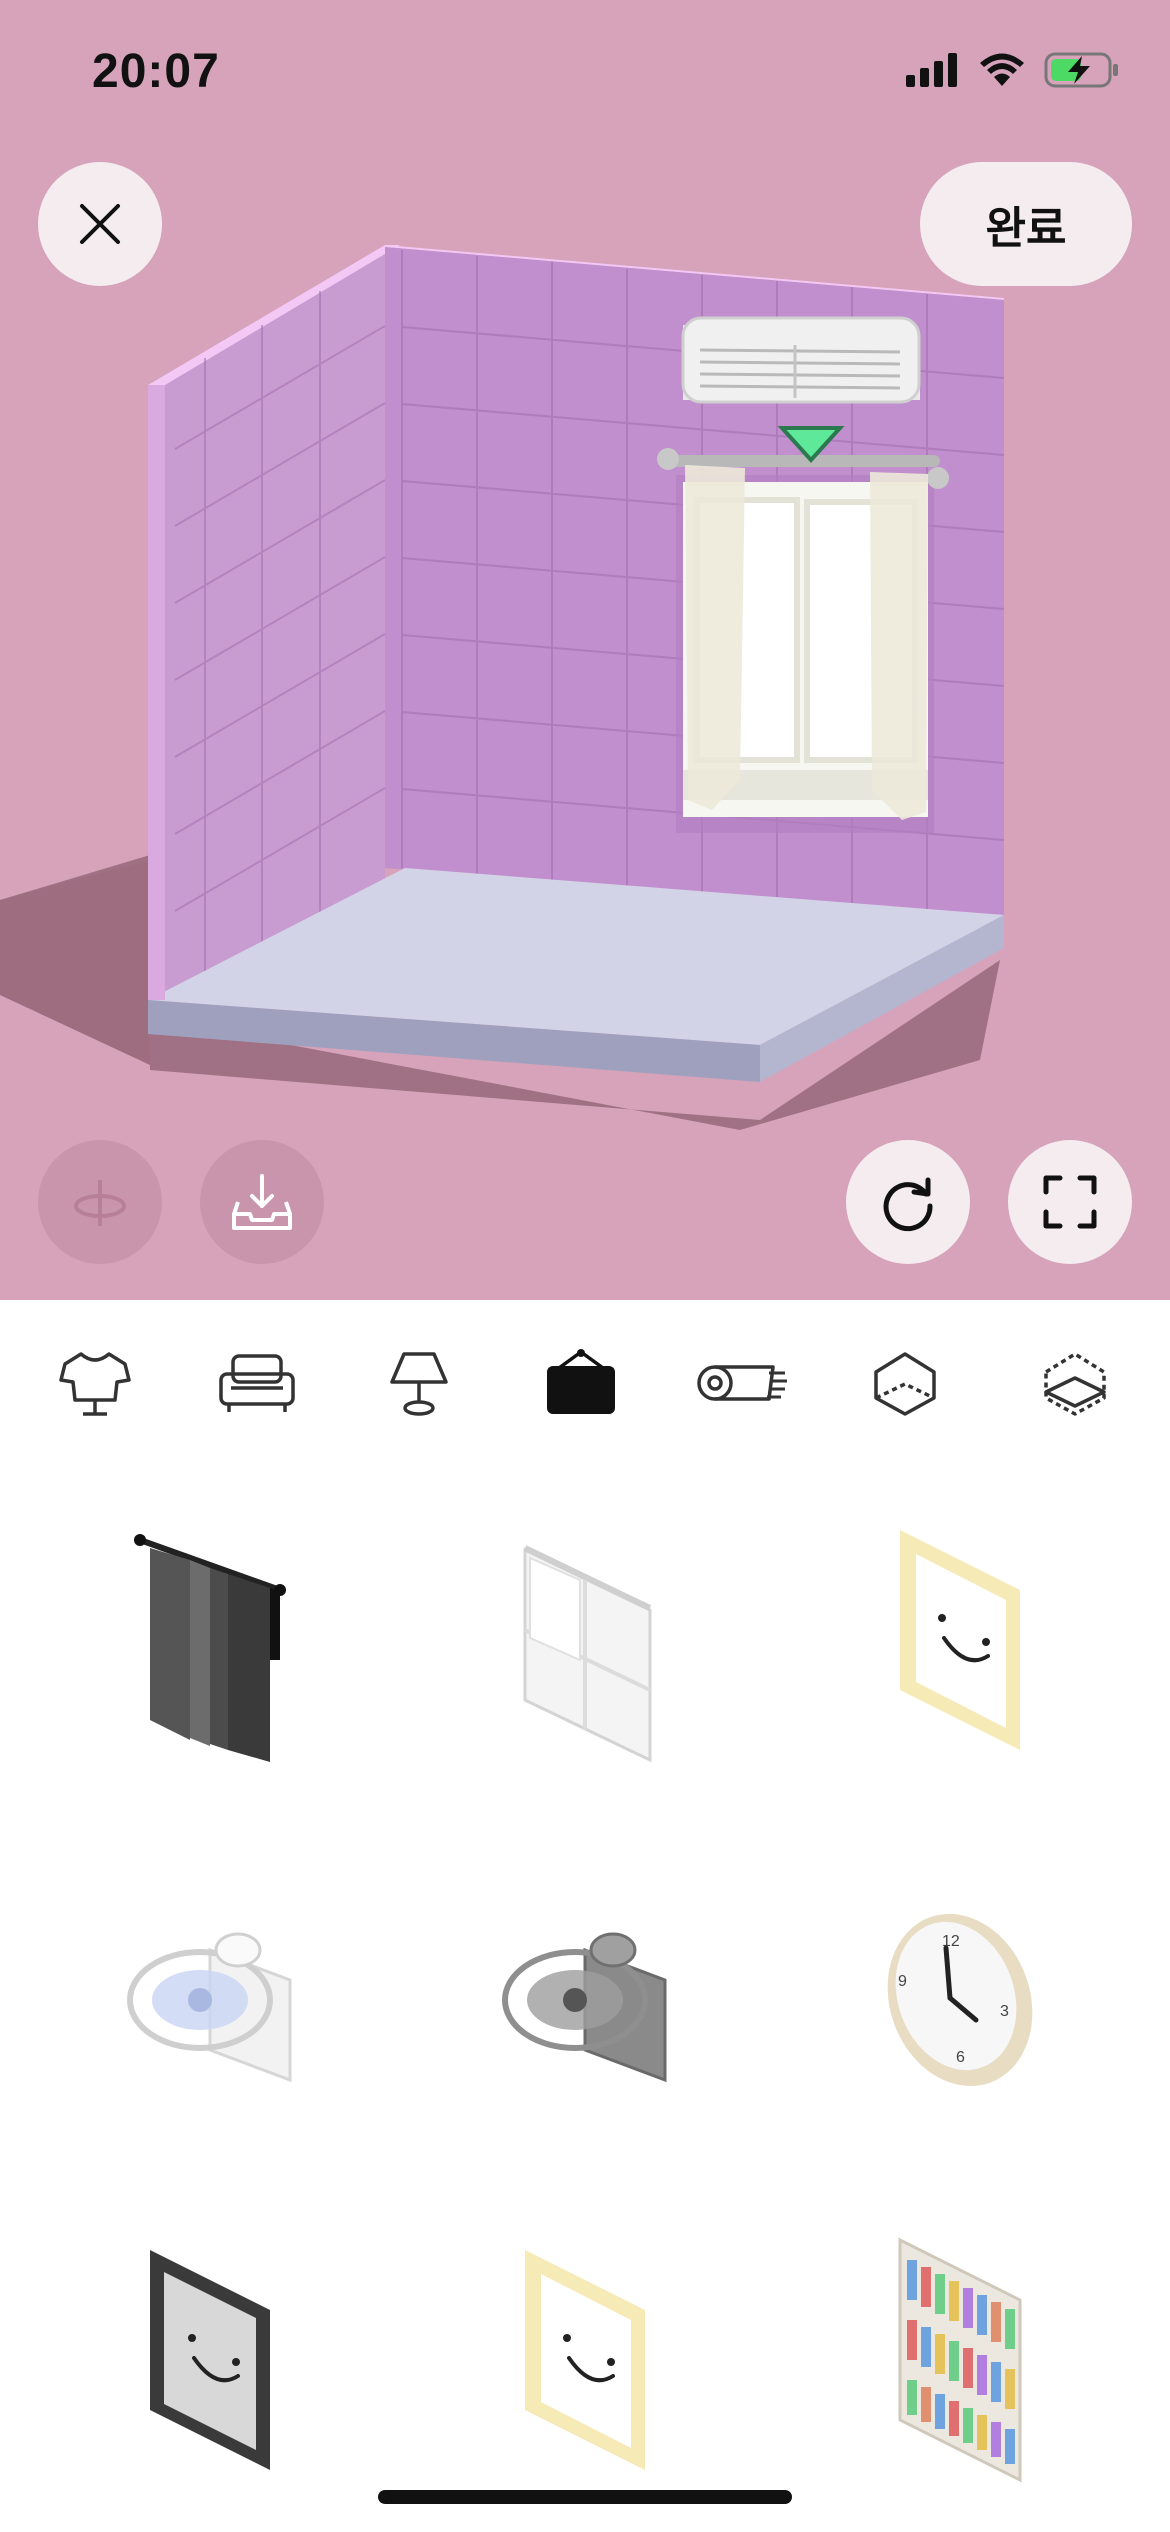 The image size is (1170, 2532). Describe the element at coordinates (960, 2057) in the screenshot. I see `clock-number-6: 6` at that location.